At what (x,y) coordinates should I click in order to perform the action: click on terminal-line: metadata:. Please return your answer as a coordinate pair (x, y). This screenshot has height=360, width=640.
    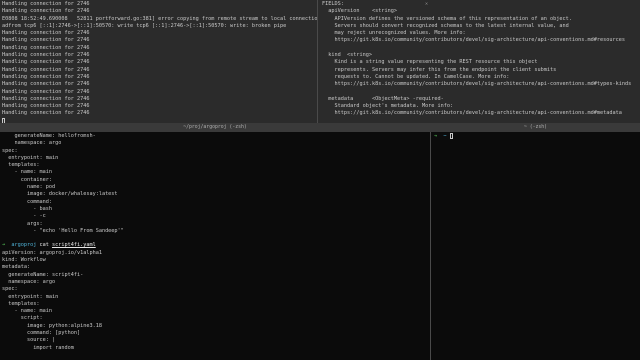
    Looking at the image, I should click on (16, 267).